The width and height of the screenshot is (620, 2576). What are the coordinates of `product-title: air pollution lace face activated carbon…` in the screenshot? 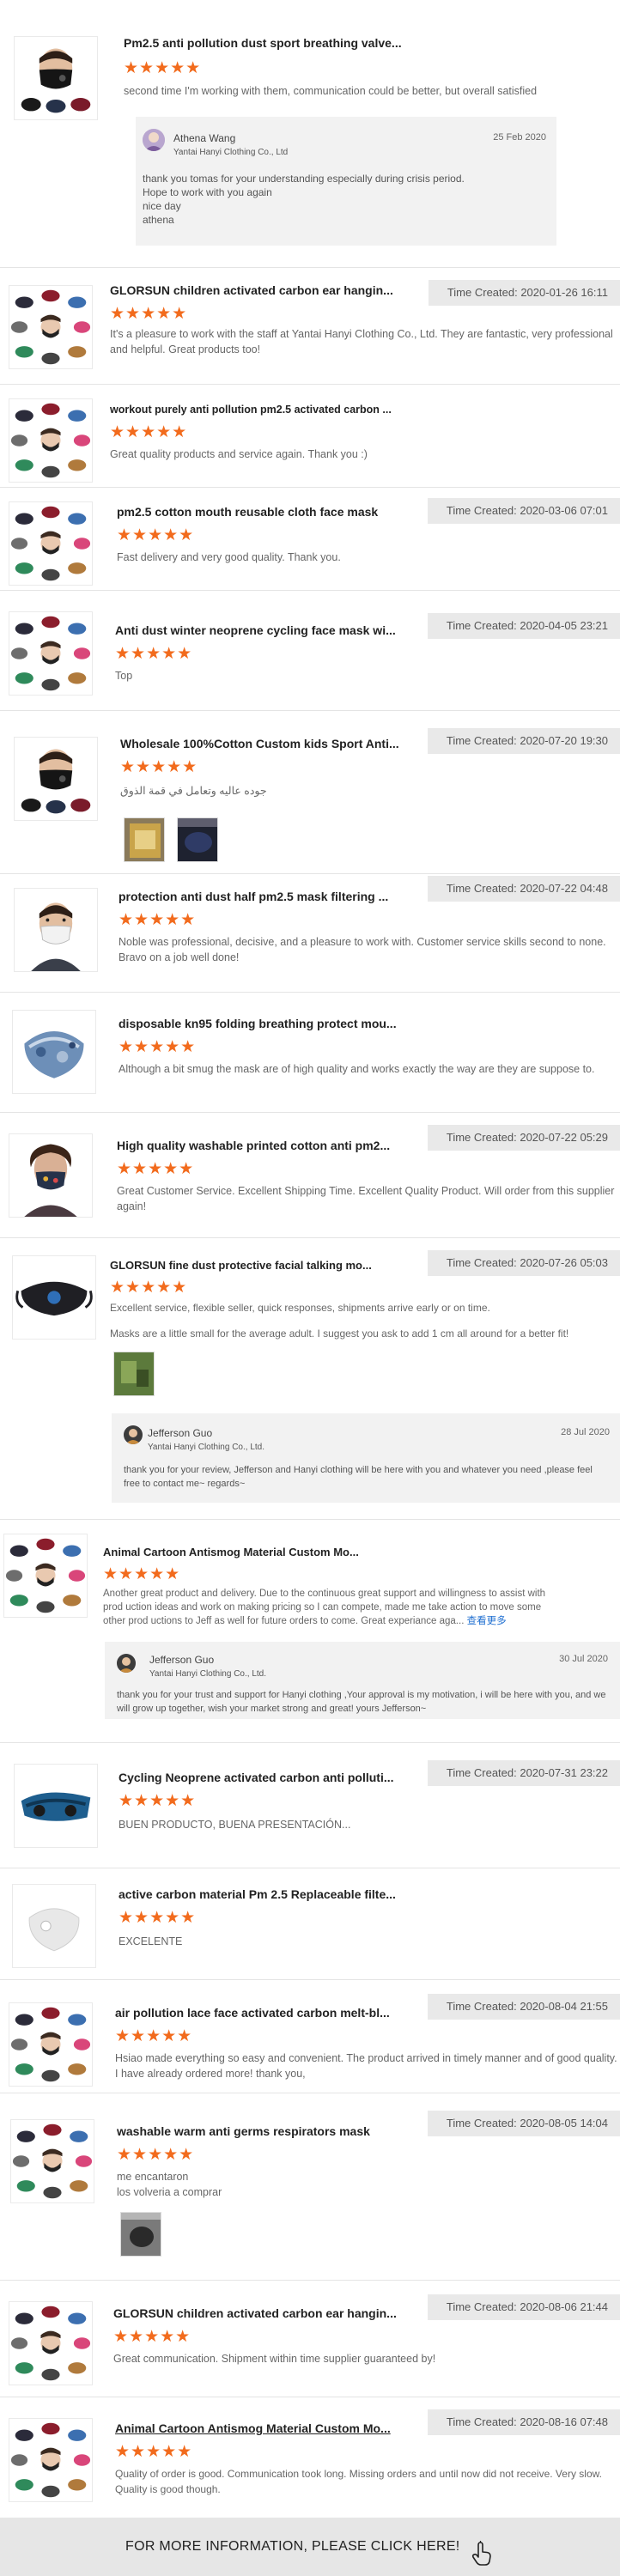 It's located at (256, 2013).